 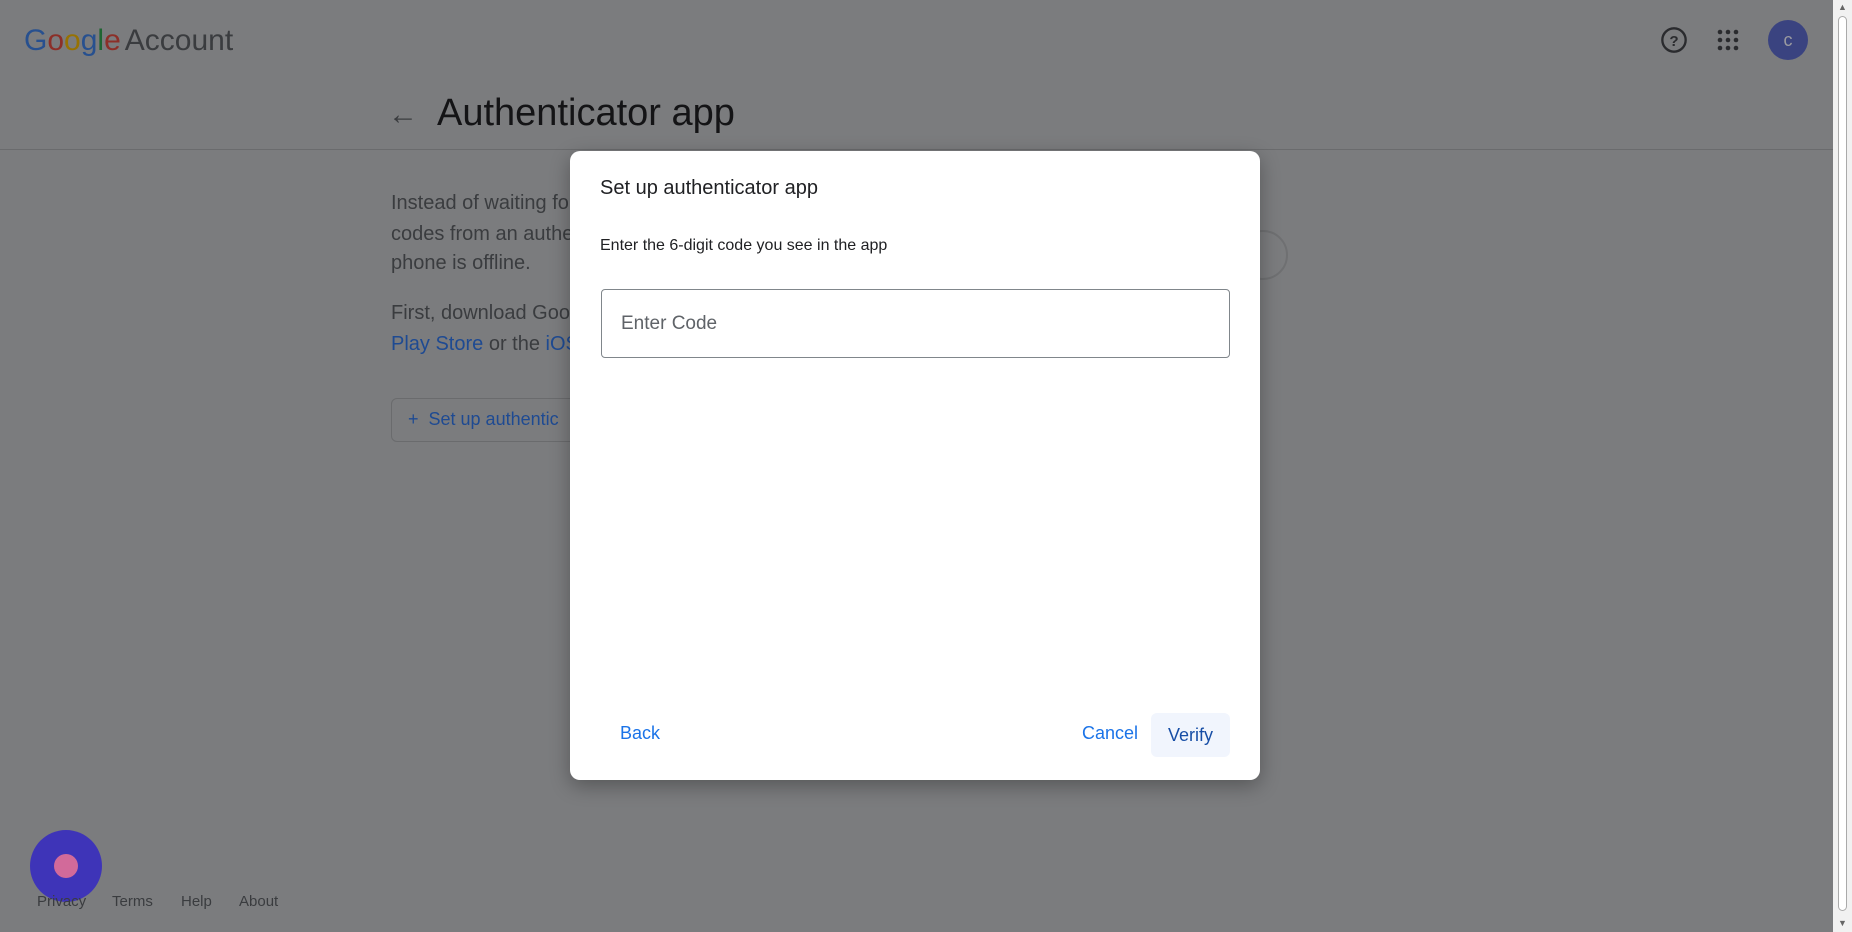 I want to click on description-line: Instead of waiting fo, so click(x=480, y=203).